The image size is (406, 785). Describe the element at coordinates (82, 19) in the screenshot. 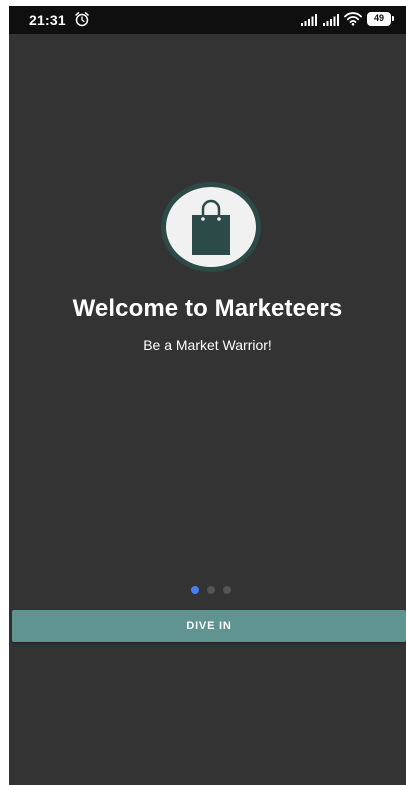

I see `alarm-icon` at that location.